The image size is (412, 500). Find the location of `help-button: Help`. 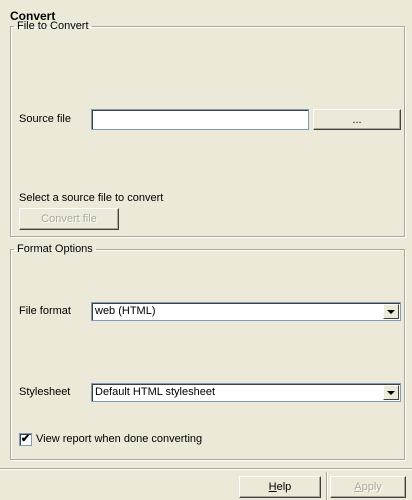

help-button: Help is located at coordinates (280, 487).